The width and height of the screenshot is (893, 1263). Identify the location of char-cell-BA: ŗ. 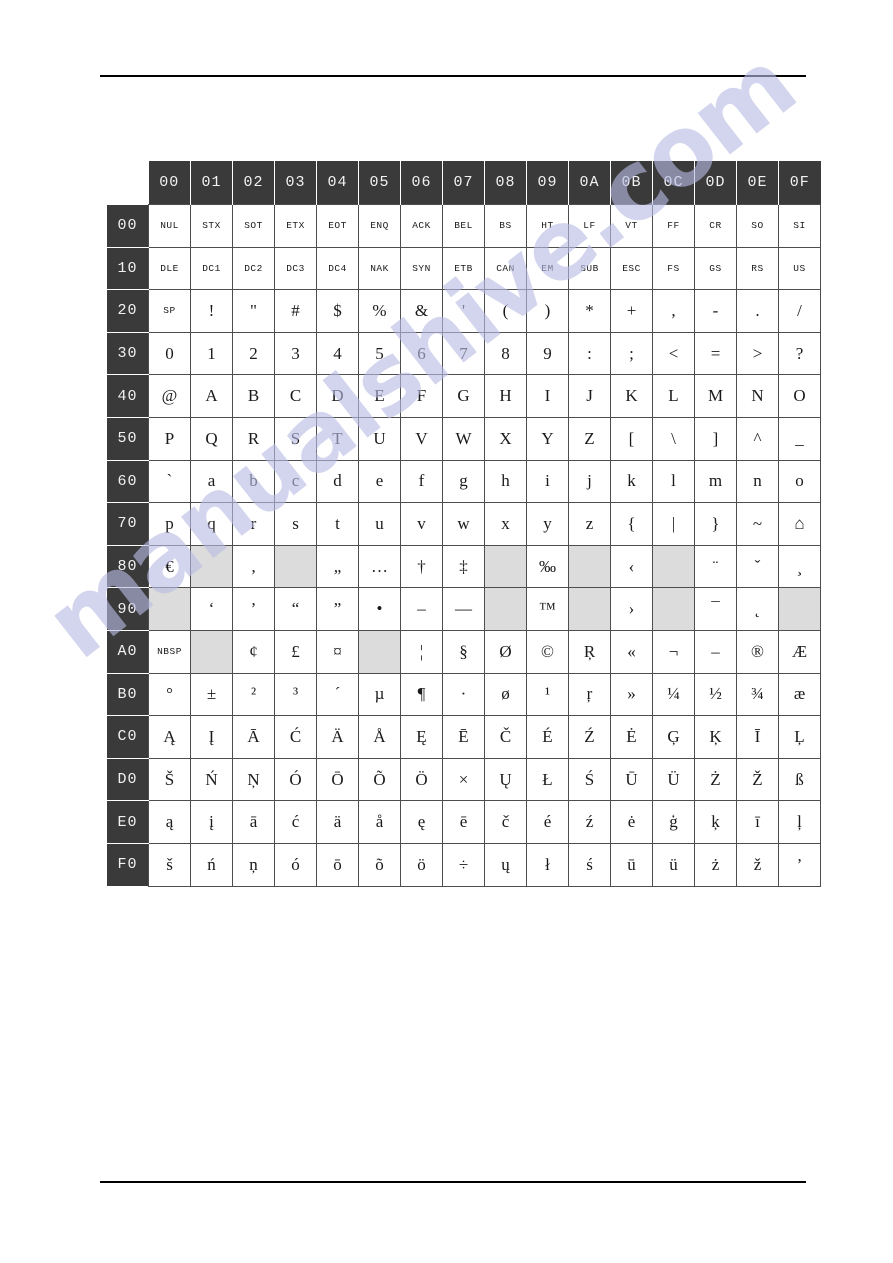
(589, 694).